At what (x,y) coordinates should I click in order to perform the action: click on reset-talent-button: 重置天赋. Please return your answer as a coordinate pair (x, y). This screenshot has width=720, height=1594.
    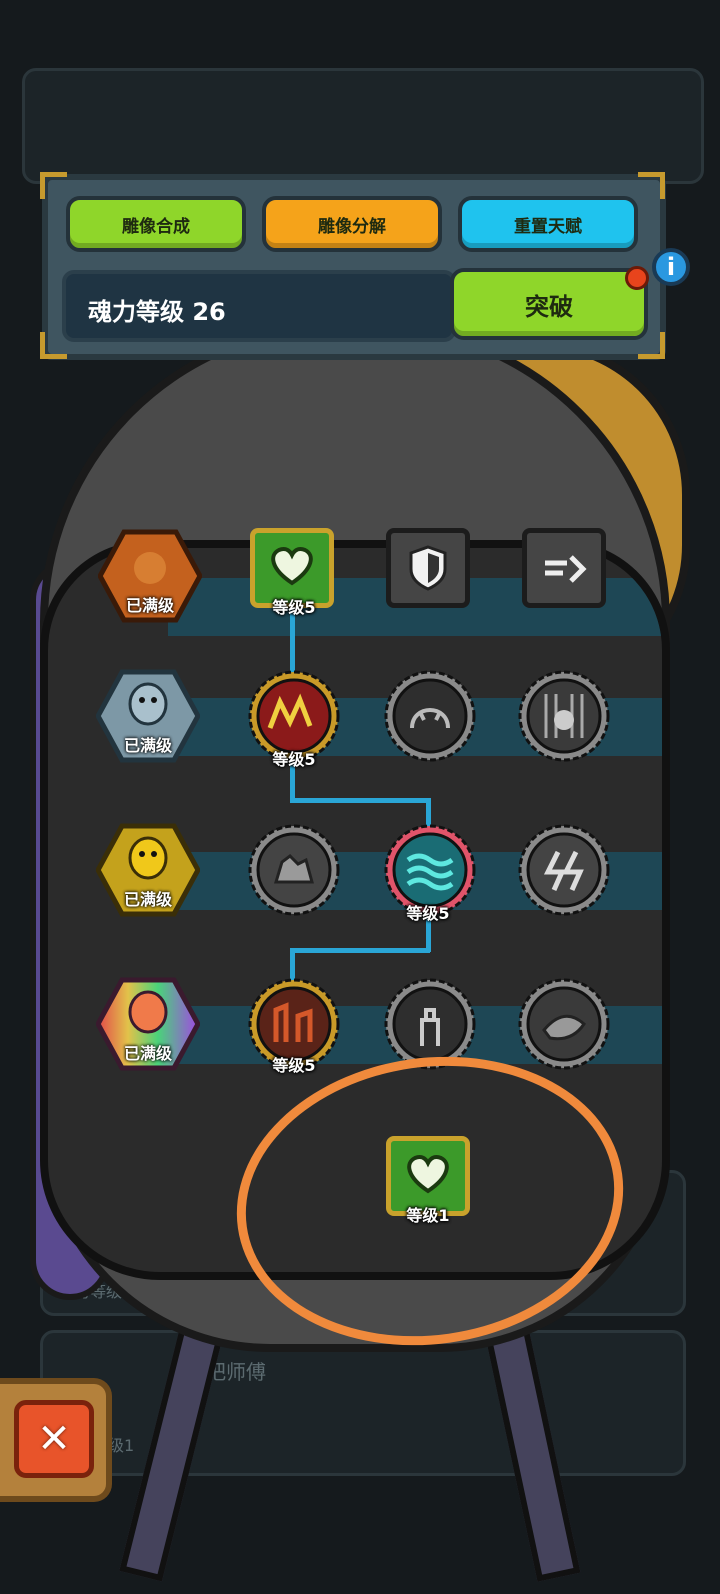
    Looking at the image, I should click on (548, 224).